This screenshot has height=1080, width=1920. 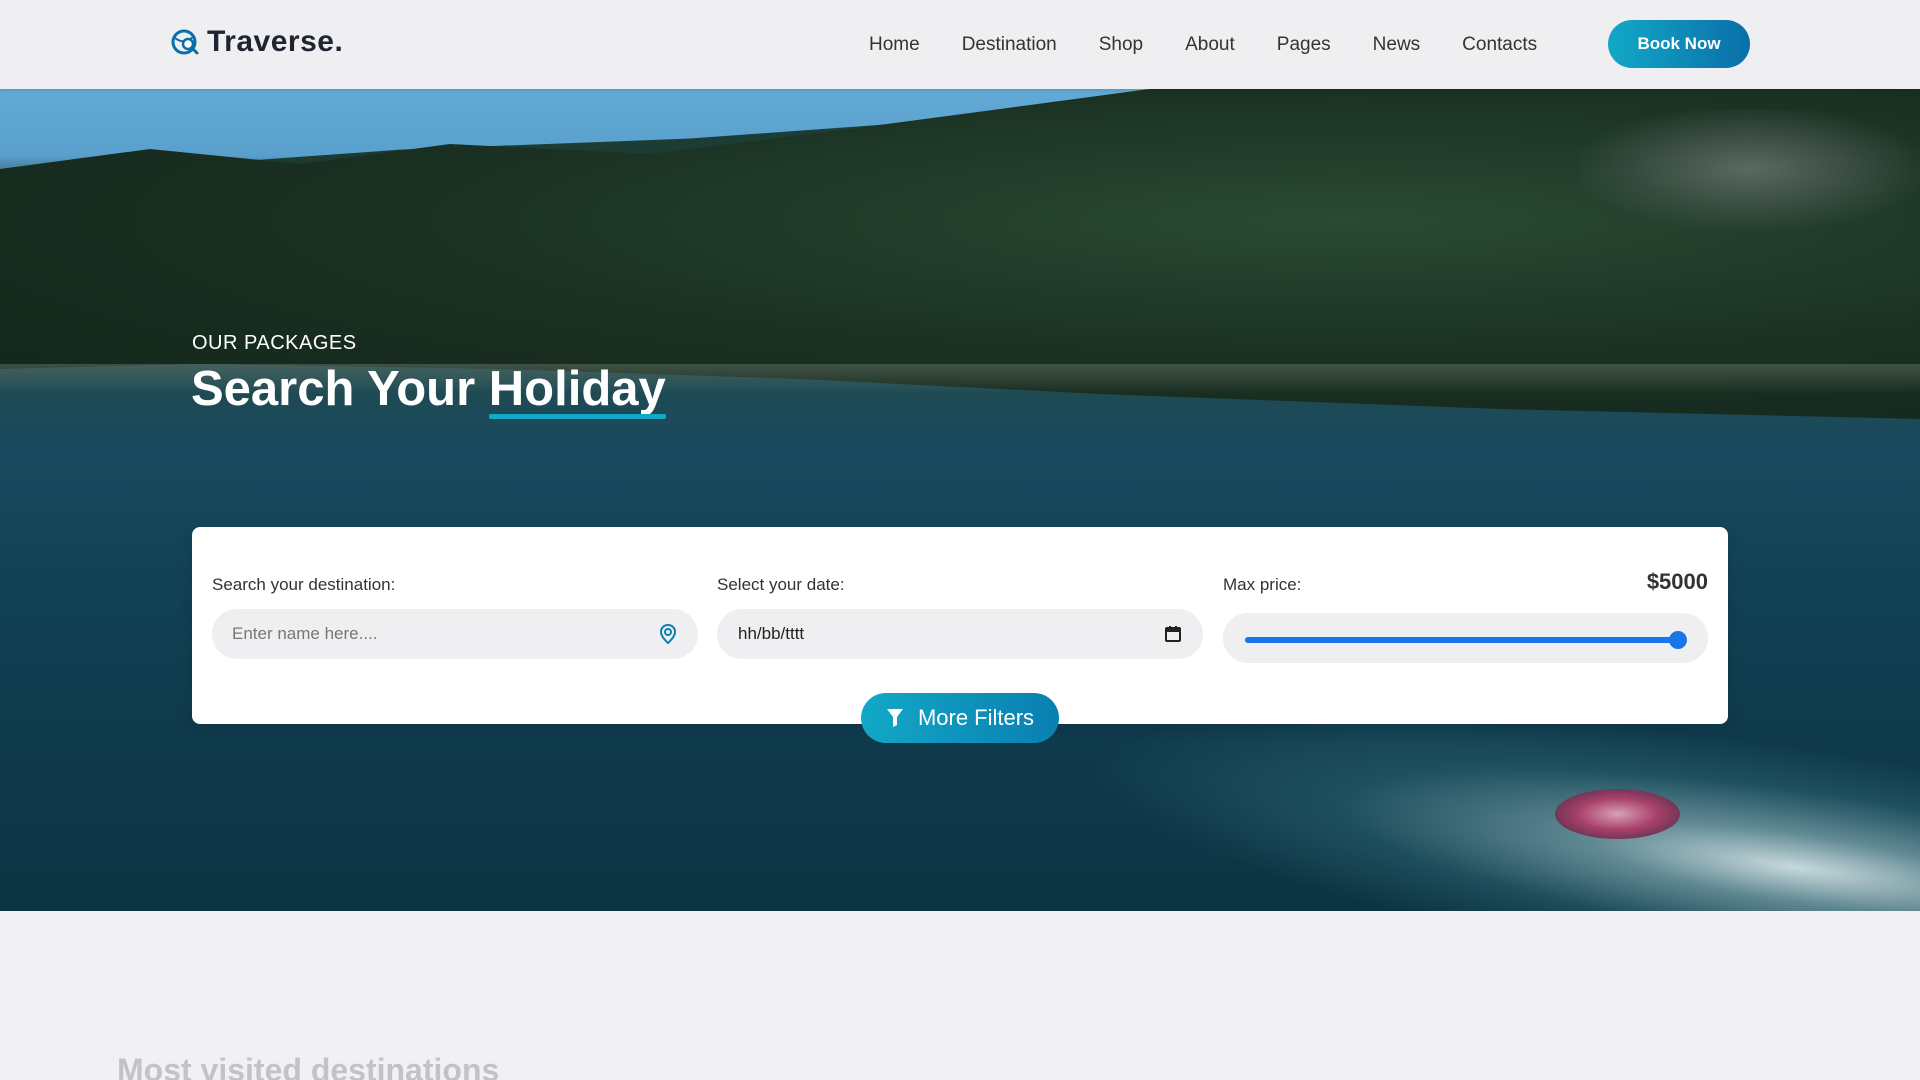 What do you see at coordinates (1679, 44) in the screenshot?
I see `book-now-button: Book Now` at bounding box center [1679, 44].